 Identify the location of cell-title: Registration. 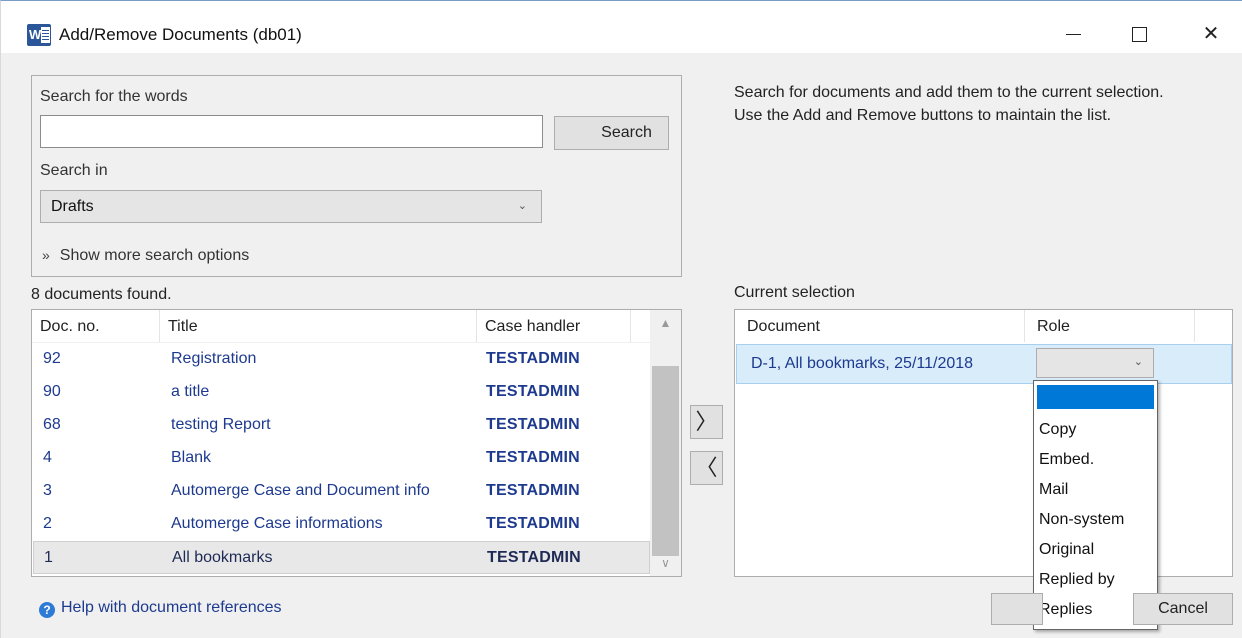
(214, 358).